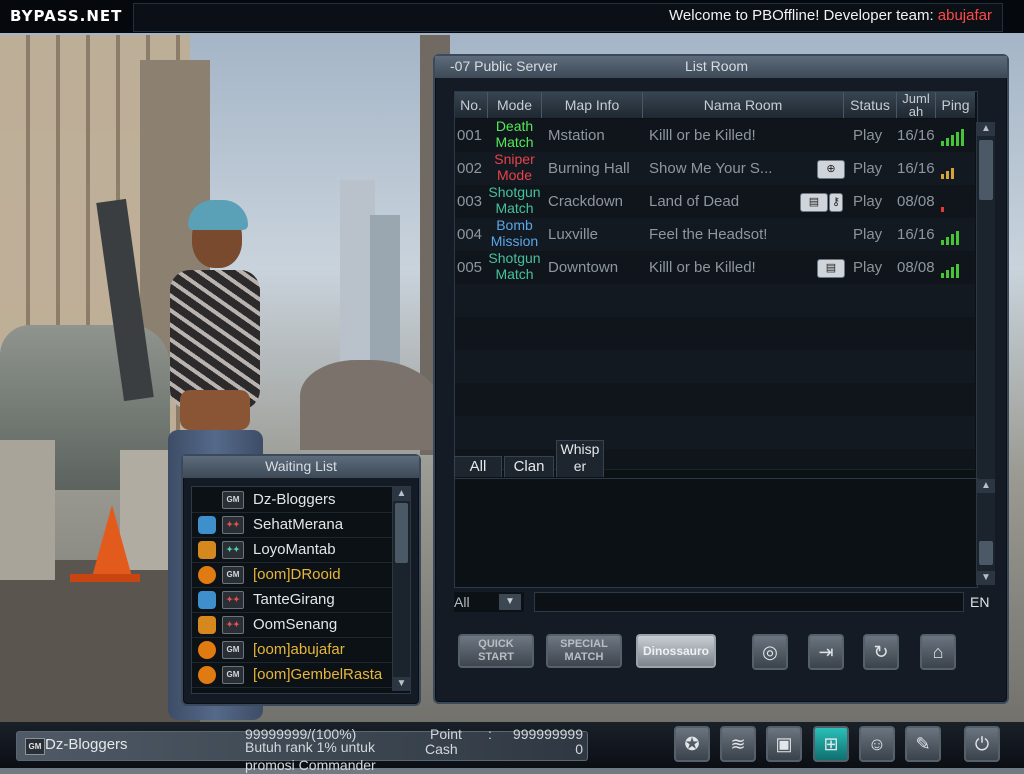 This screenshot has height=774, width=1024. Describe the element at coordinates (514, 167) in the screenshot. I see `room-mode: Sniper Mode` at that location.